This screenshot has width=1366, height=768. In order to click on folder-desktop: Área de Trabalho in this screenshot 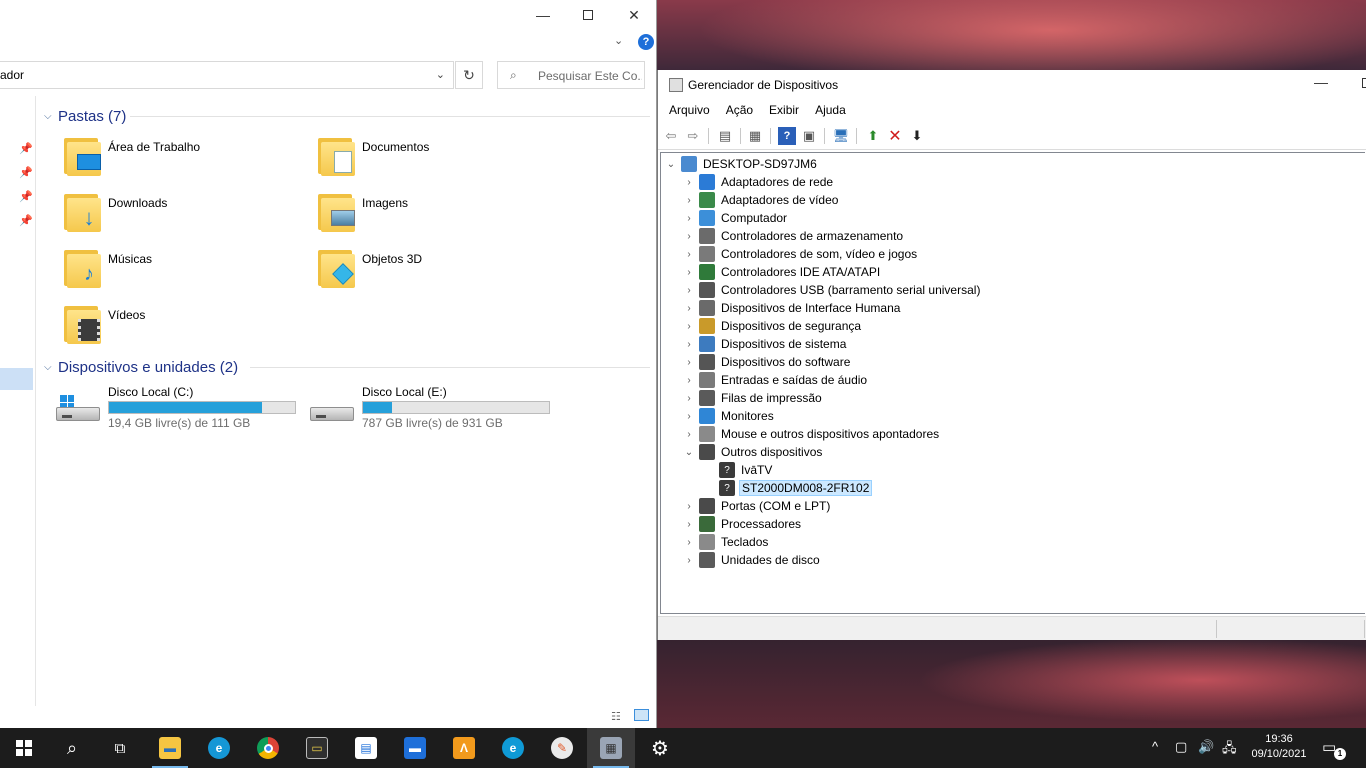, I will do `click(187, 161)`.